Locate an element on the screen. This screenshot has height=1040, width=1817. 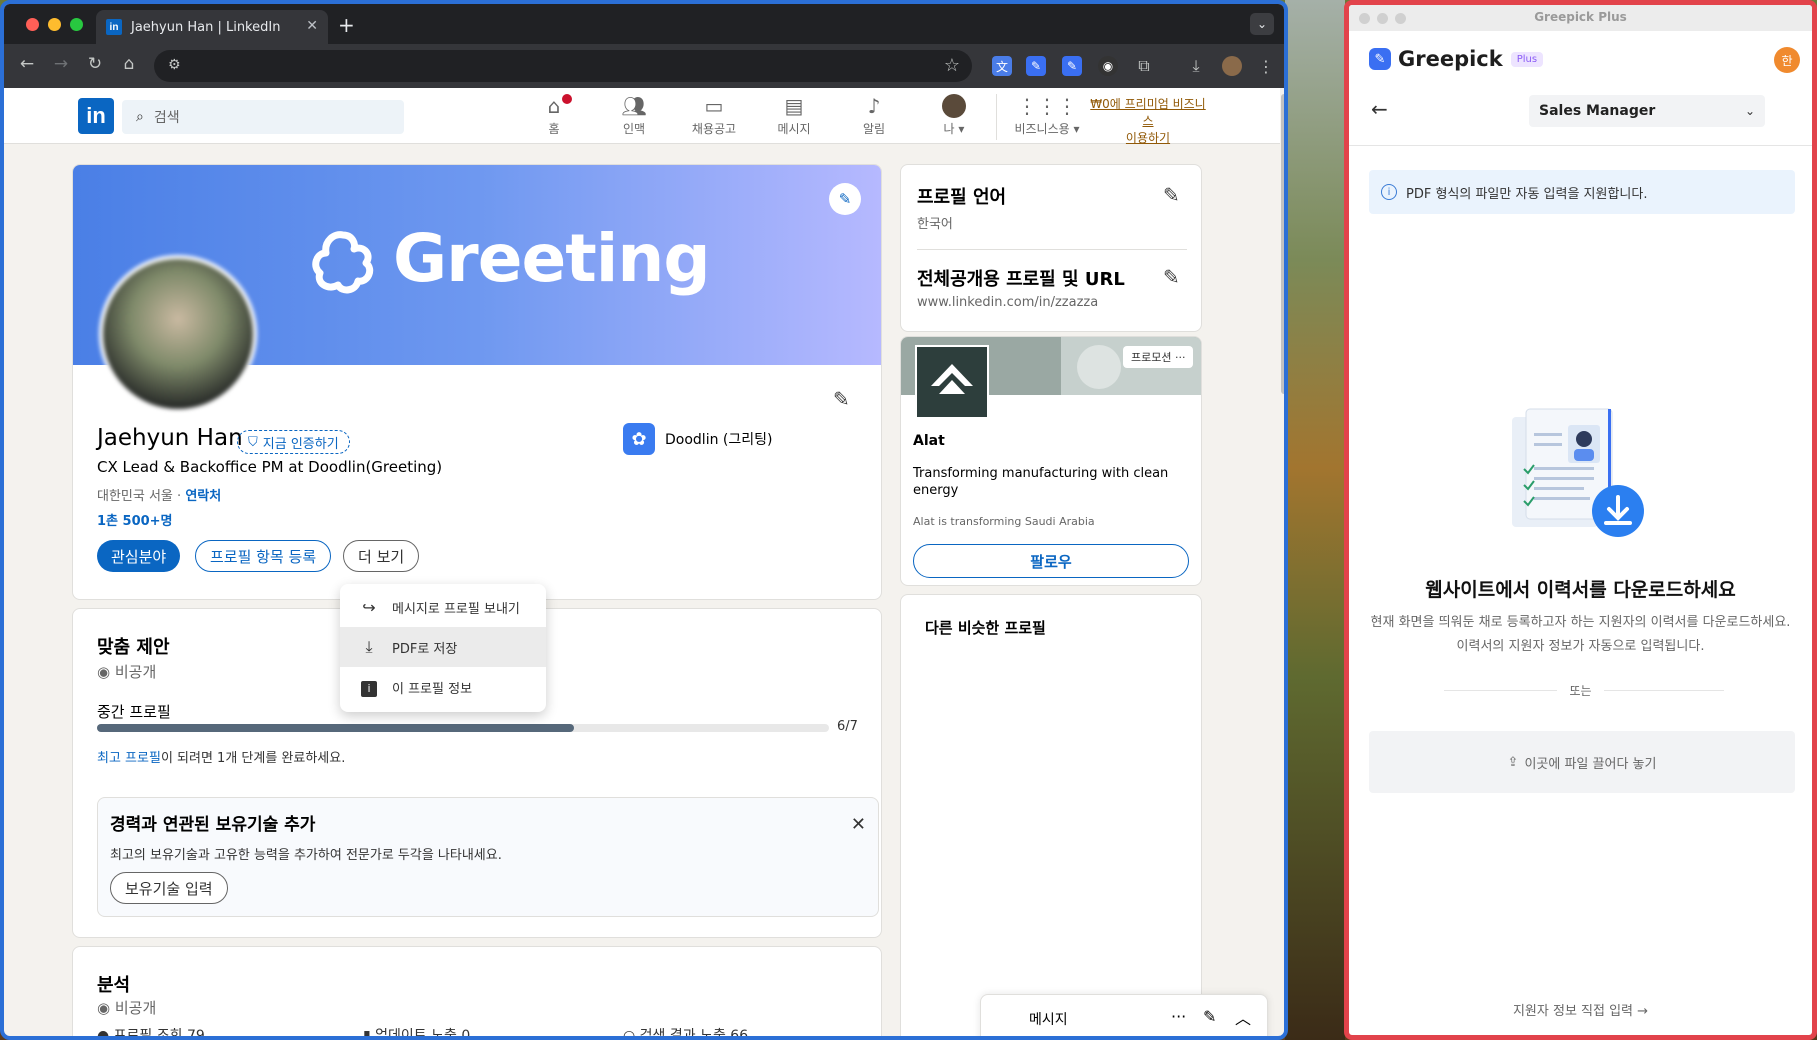
close-tab-icon: ✕ is located at coordinates (312, 26).